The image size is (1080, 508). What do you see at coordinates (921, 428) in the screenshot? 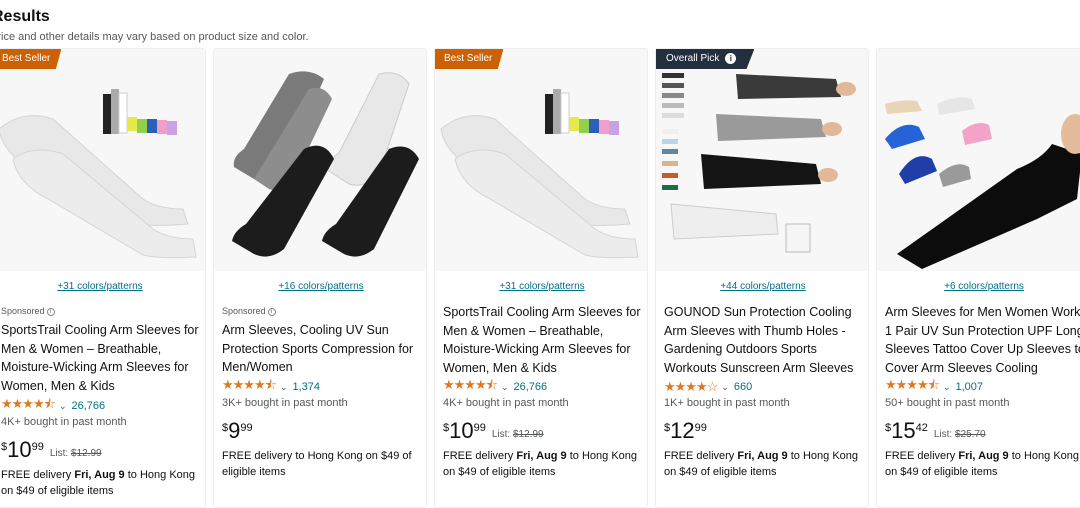
I see `price-fraction: 42` at bounding box center [921, 428].